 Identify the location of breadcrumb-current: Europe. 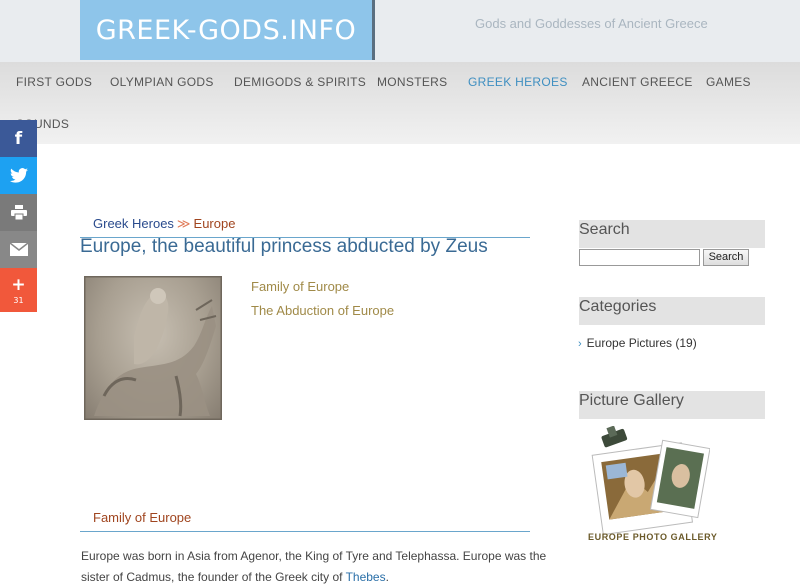
(214, 223).